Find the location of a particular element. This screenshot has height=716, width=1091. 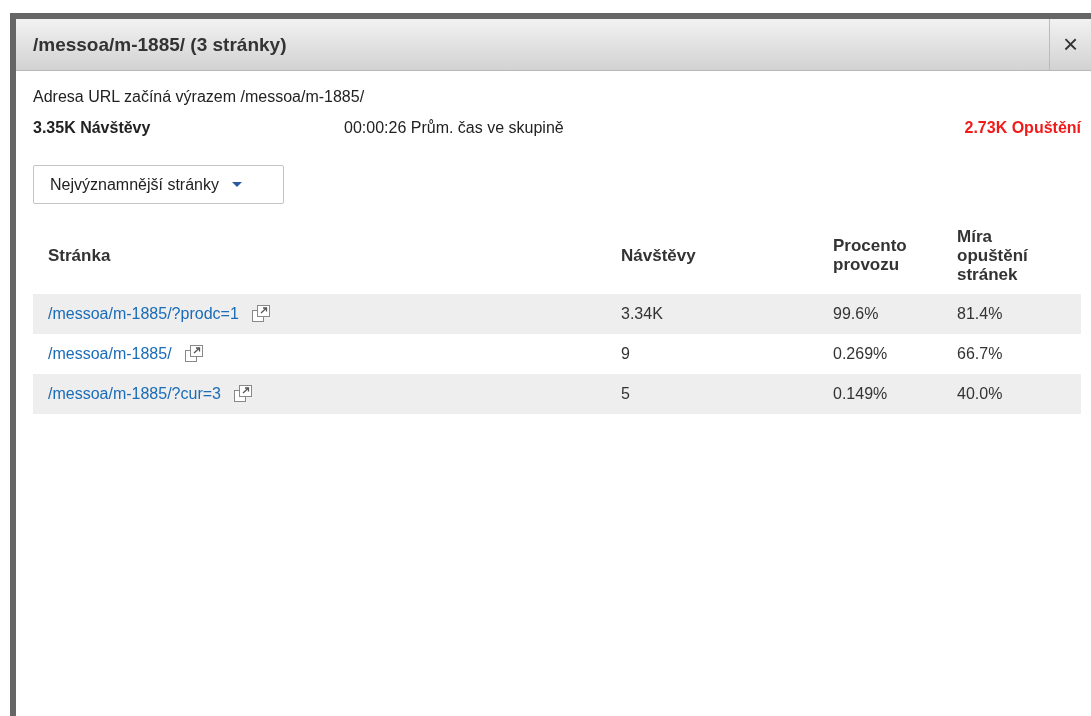

table-cell: 9 is located at coordinates (625, 353).